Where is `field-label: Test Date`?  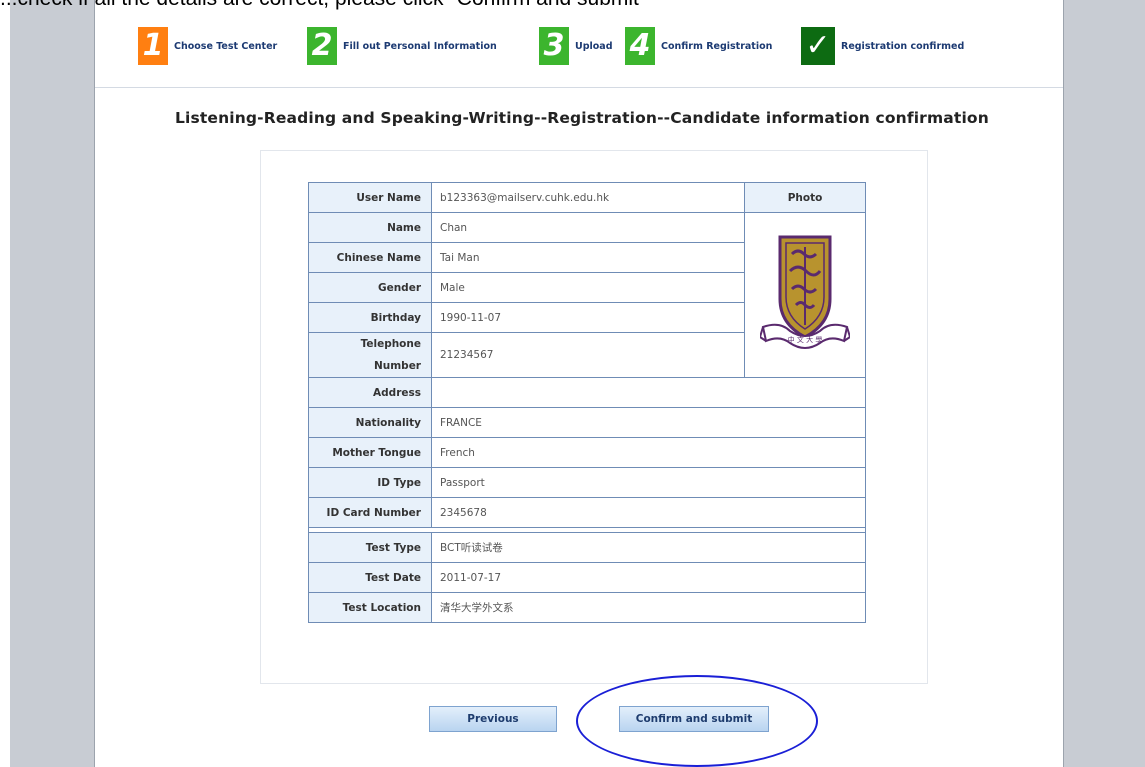 field-label: Test Date is located at coordinates (370, 577).